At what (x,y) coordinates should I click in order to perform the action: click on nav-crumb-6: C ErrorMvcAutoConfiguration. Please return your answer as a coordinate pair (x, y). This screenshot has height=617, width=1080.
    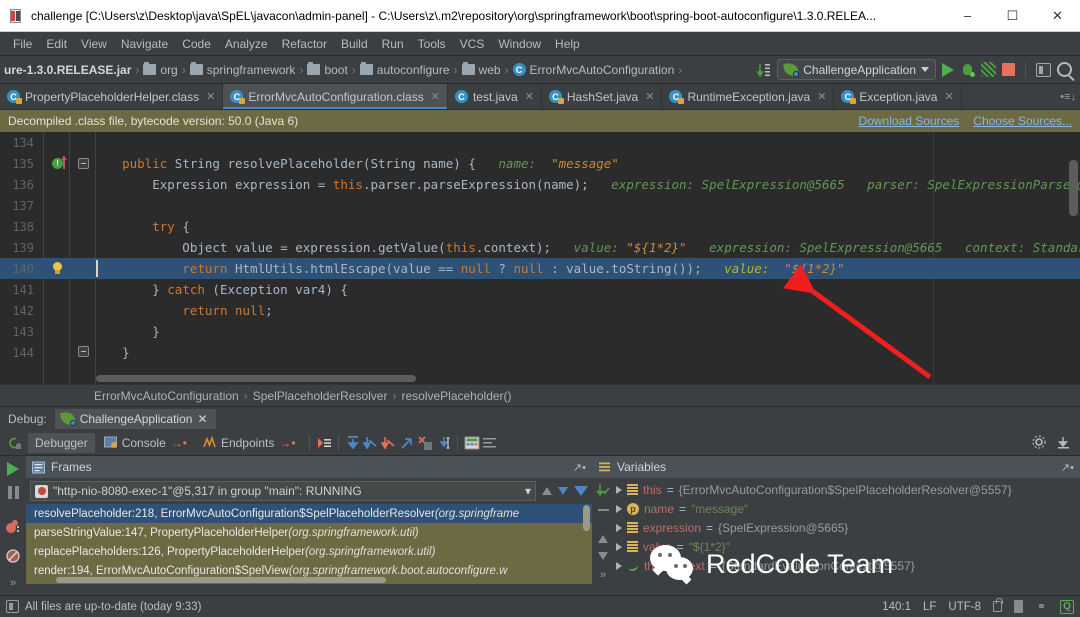
    Looking at the image, I should click on (593, 70).